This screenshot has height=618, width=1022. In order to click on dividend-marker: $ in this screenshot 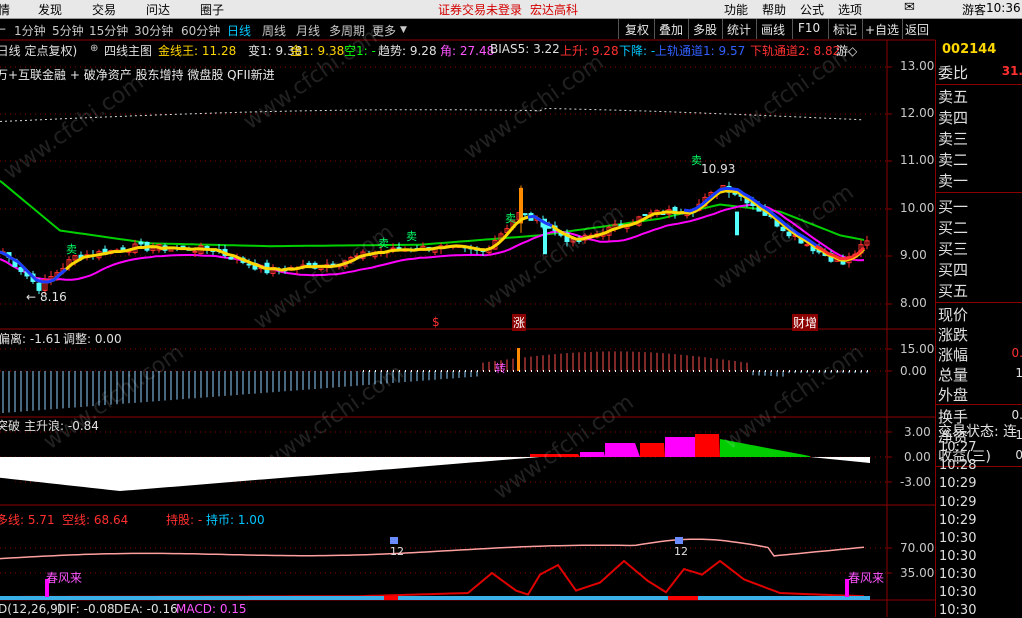, I will do `click(436, 322)`.